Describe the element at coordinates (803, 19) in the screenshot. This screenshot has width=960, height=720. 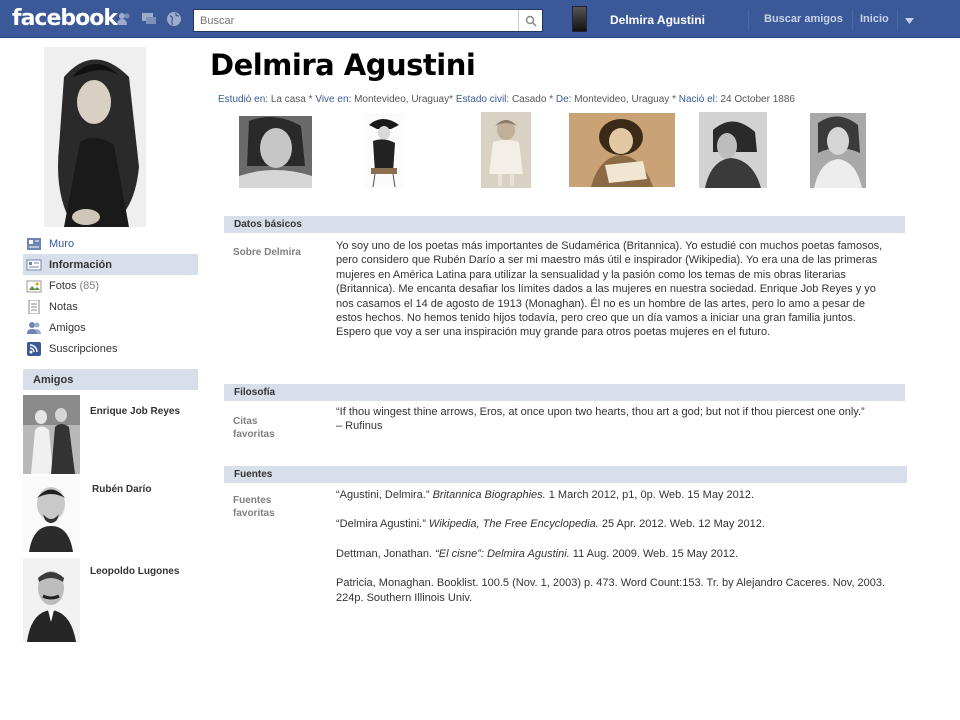
I see `find-friends-link: Buscar amigos` at that location.